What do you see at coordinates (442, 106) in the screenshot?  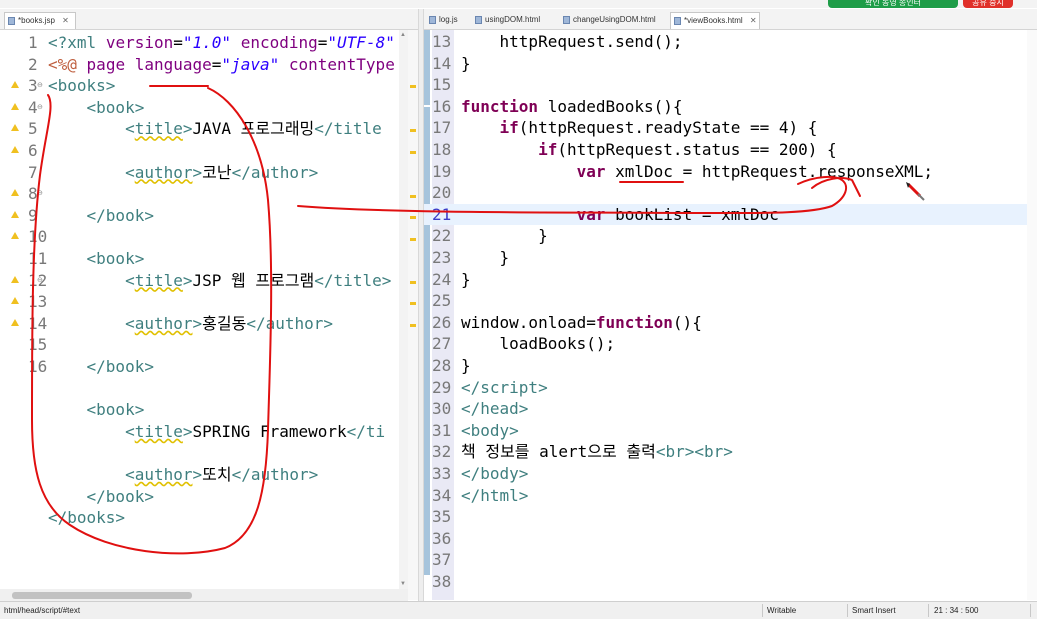 I see `line-number: 16` at bounding box center [442, 106].